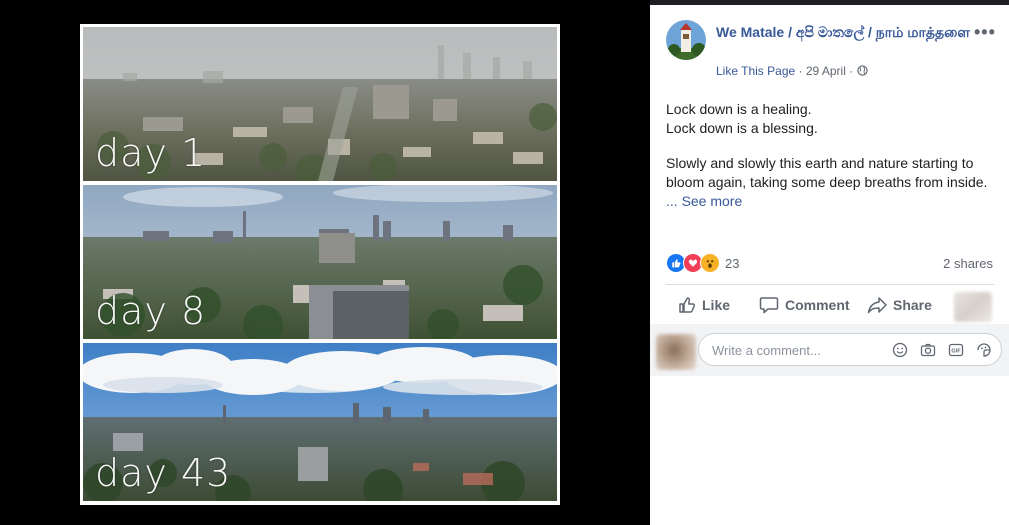 The height and width of the screenshot is (525, 1009). Describe the element at coordinates (826, 71) in the screenshot. I see `post-date: 29 April` at that location.